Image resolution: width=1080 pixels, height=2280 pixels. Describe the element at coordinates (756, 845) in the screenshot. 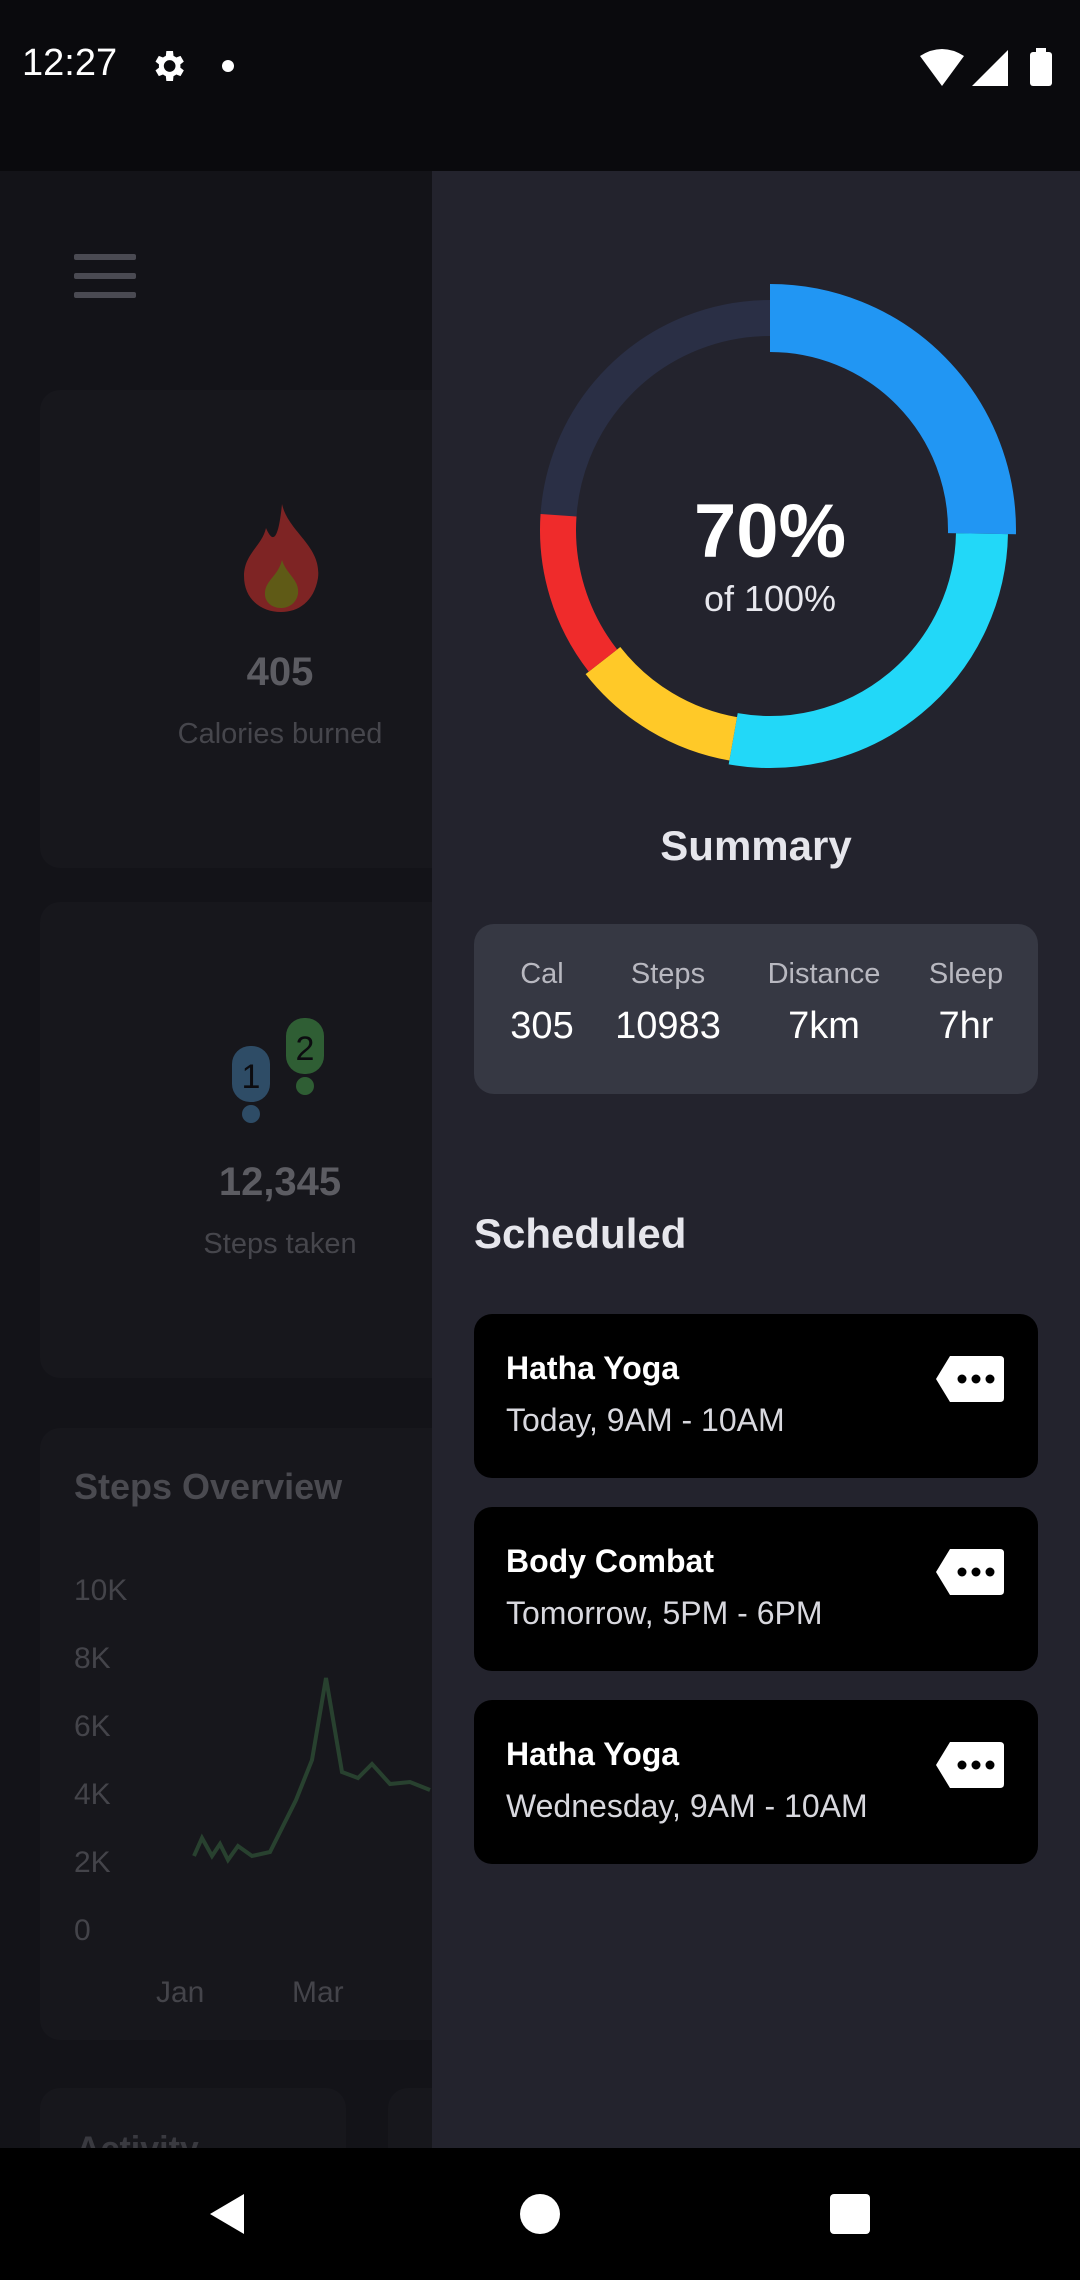

I see `summary-title: Summary` at that location.